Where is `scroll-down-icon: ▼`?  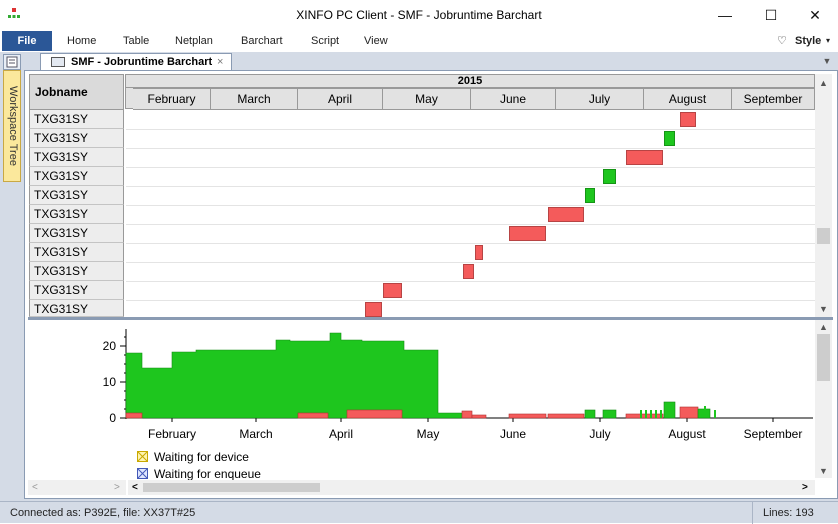
scroll-down-icon: ▼ is located at coordinates (823, 471).